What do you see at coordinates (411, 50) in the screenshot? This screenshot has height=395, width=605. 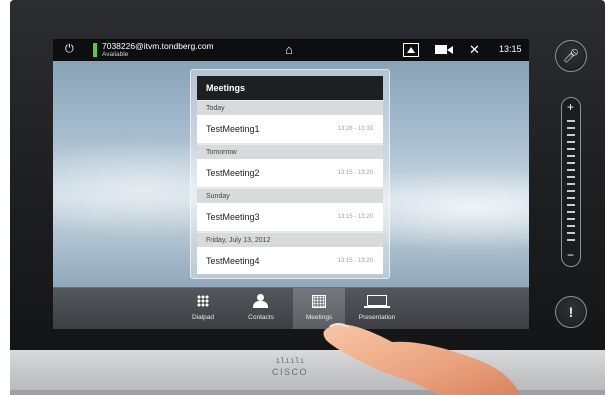 I see `selfview-icon` at bounding box center [411, 50].